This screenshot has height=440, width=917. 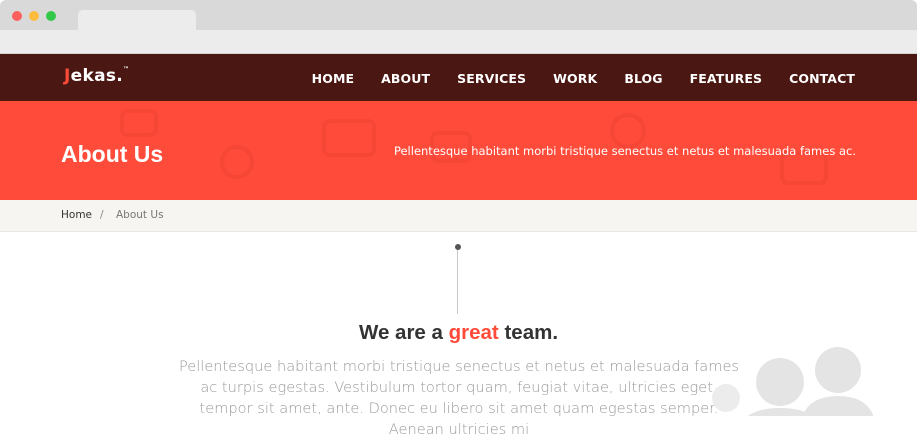 I want to click on nav-blog: BLOG, so click(x=643, y=78).